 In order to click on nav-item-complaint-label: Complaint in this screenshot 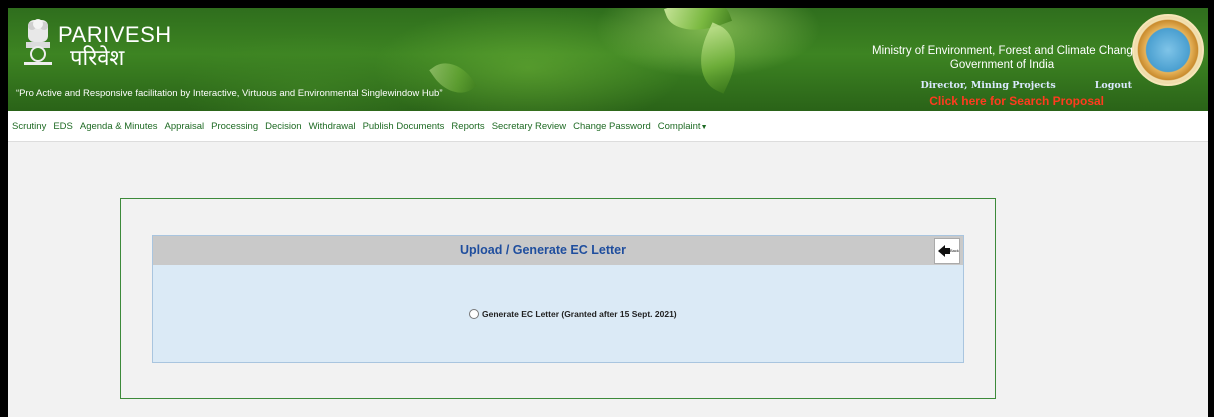, I will do `click(679, 126)`.